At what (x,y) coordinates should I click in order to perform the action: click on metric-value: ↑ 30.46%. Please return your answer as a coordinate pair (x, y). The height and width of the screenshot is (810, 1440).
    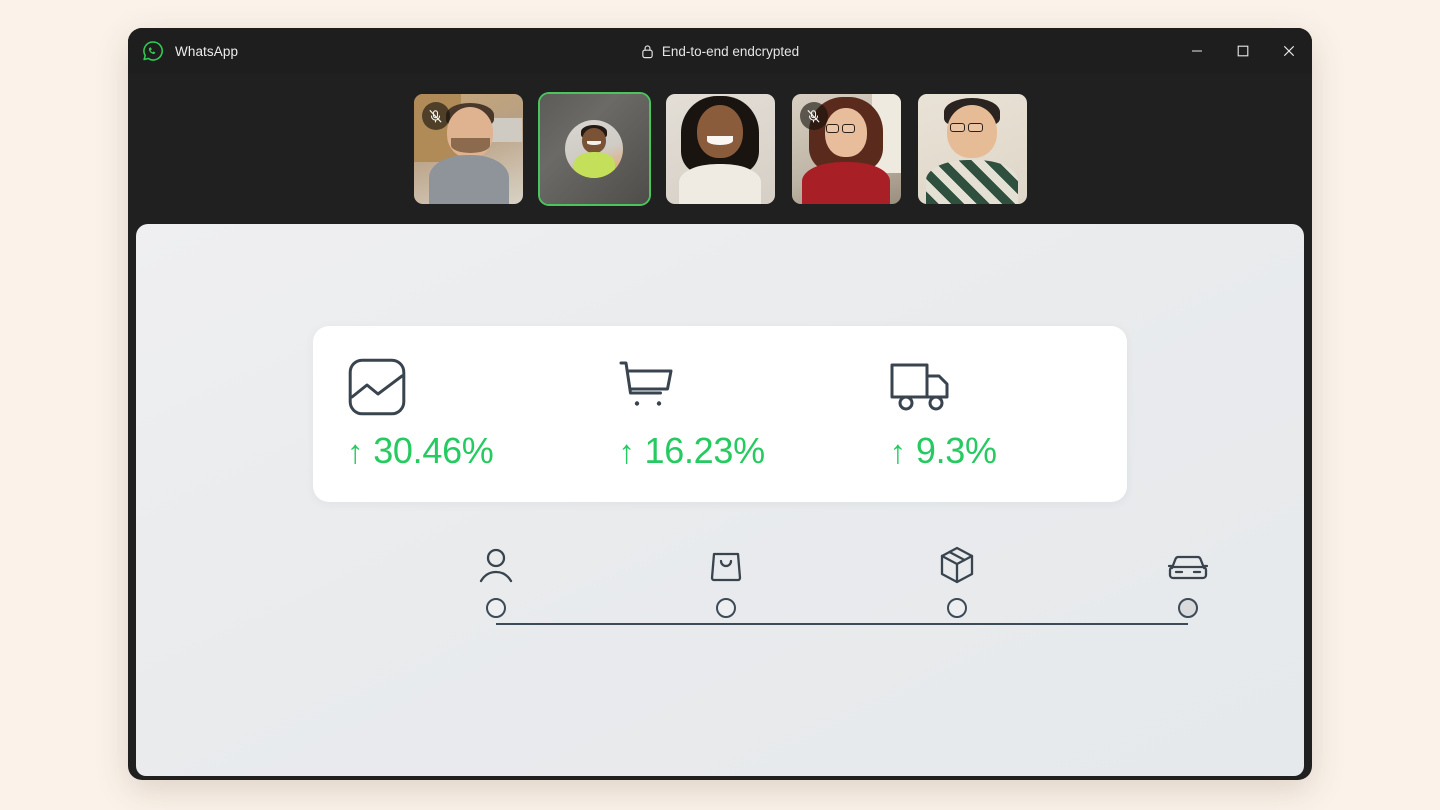
    Looking at the image, I should click on (420, 451).